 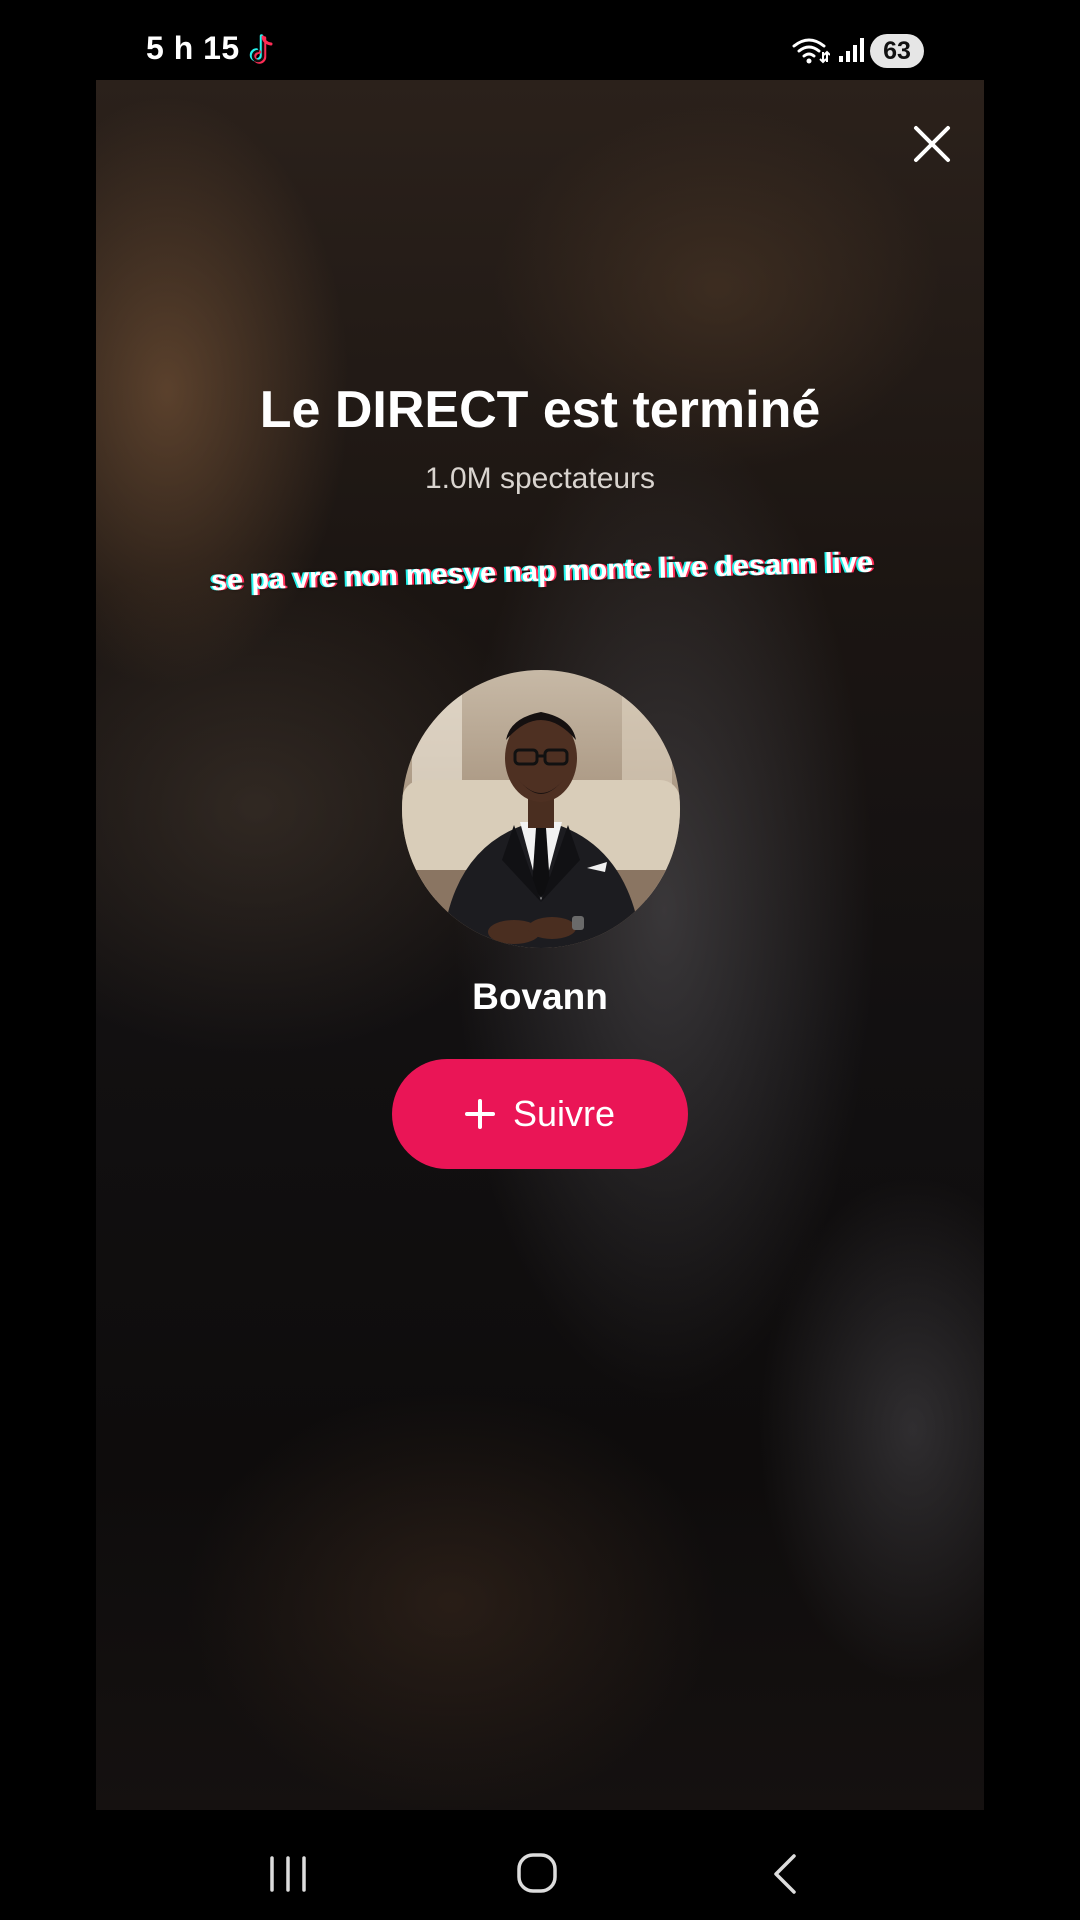 What do you see at coordinates (852, 50) in the screenshot?
I see `signal-icon` at bounding box center [852, 50].